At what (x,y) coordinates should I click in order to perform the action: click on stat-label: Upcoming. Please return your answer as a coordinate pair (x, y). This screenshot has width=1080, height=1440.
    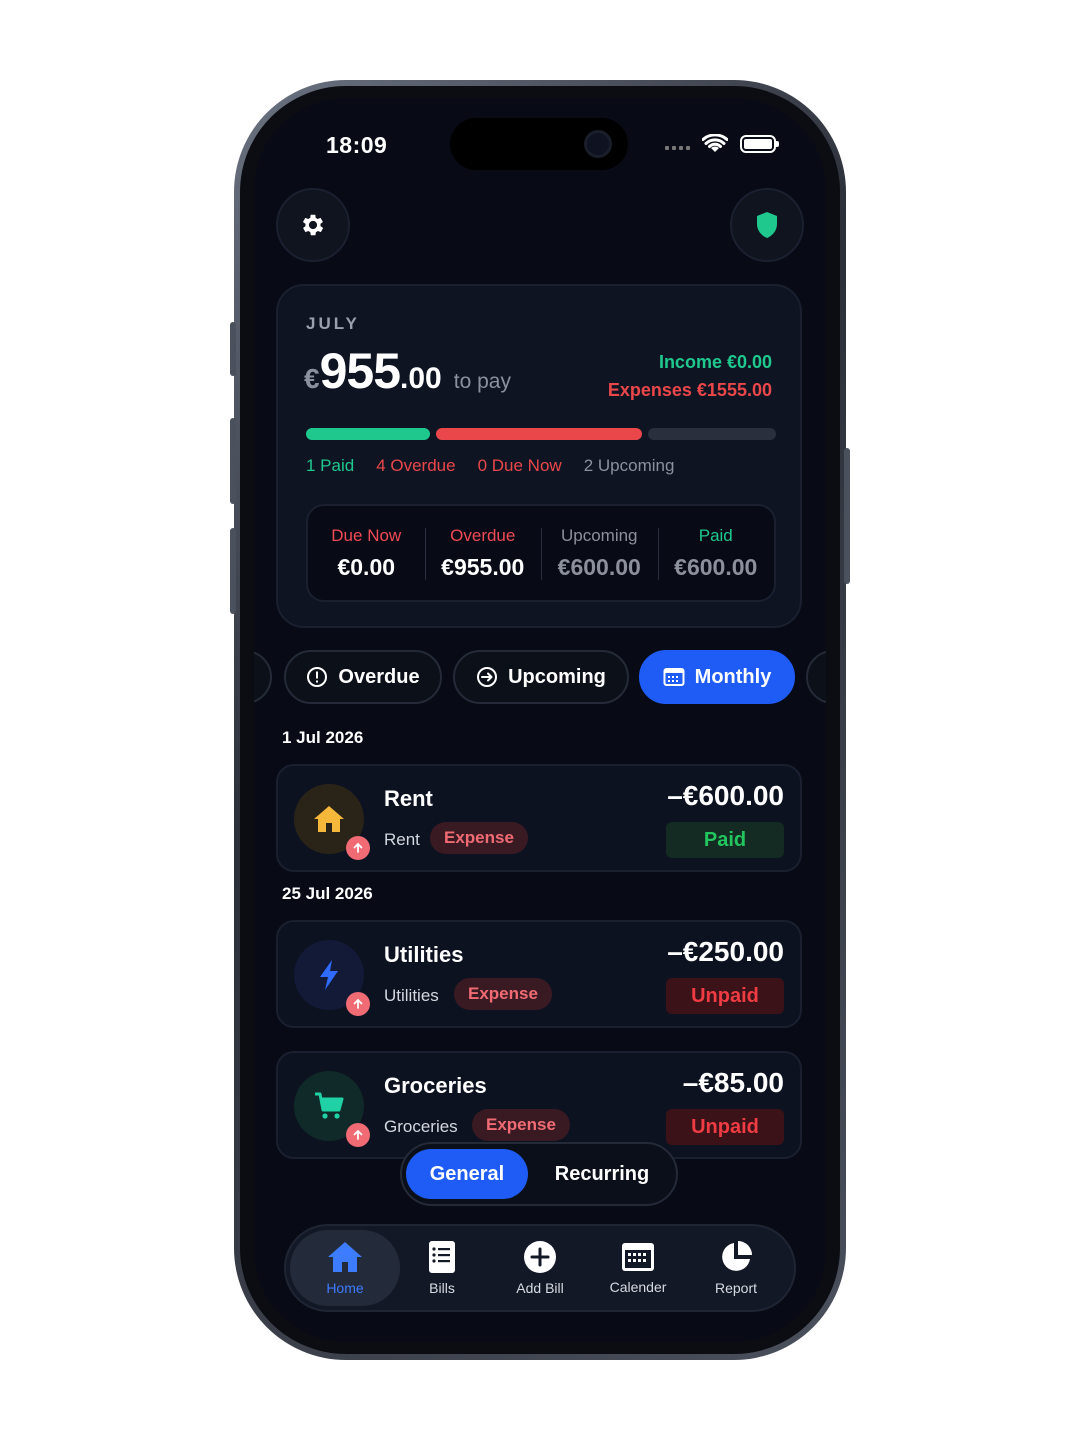
    Looking at the image, I should click on (599, 535).